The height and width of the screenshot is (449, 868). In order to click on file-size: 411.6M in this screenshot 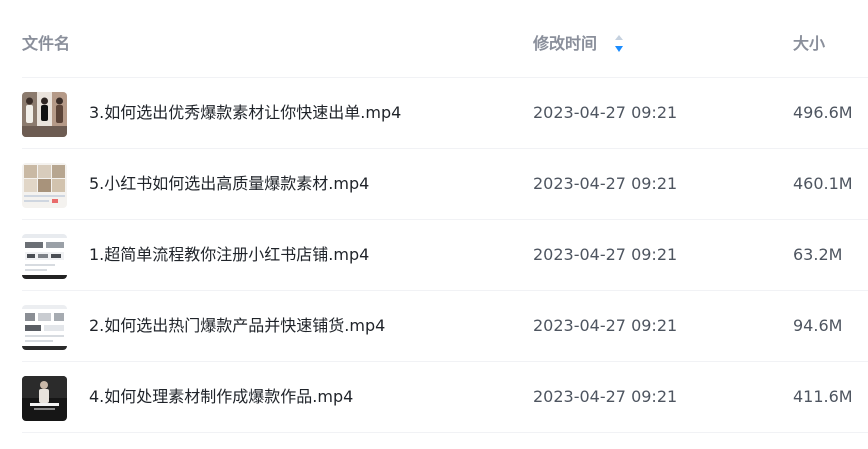, I will do `click(823, 396)`.